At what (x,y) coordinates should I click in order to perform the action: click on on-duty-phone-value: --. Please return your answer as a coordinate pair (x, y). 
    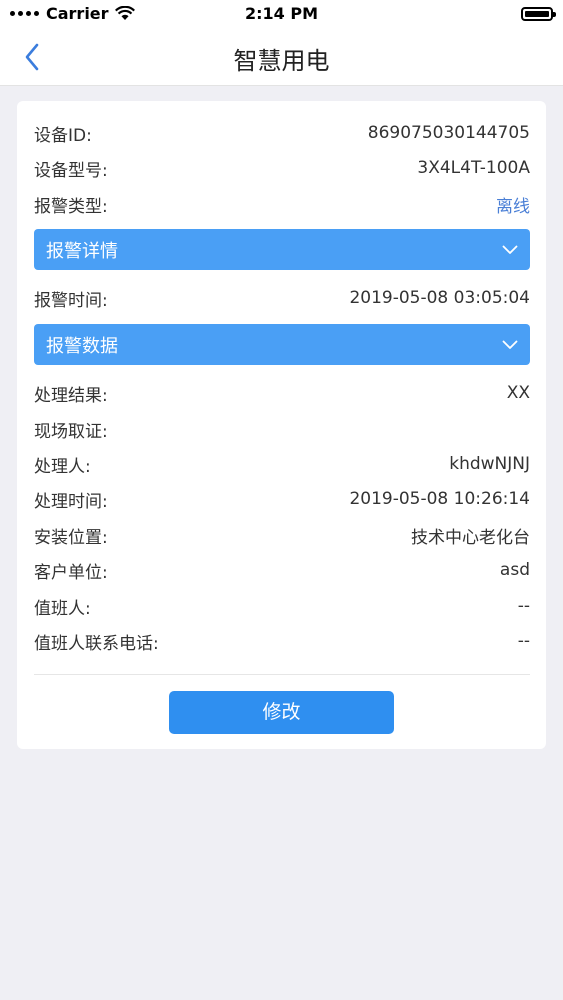
    Looking at the image, I should click on (523, 641).